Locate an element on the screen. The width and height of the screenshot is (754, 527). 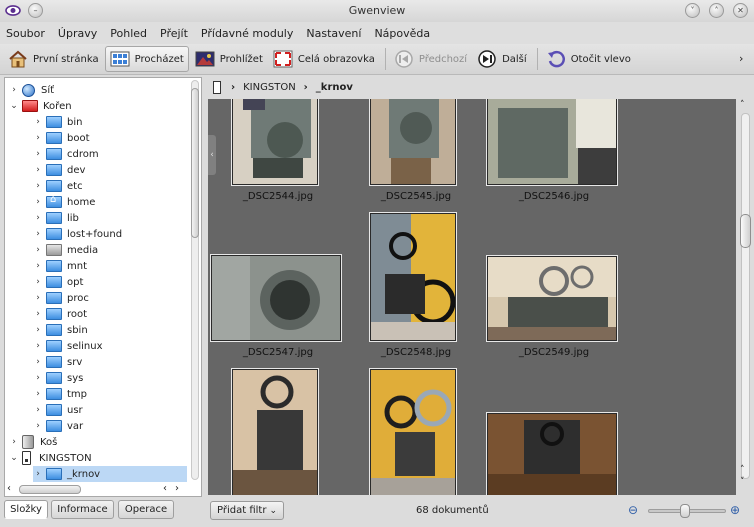
thumbnail-item: _DSC2548.jpg is located at coordinates (426, 290).